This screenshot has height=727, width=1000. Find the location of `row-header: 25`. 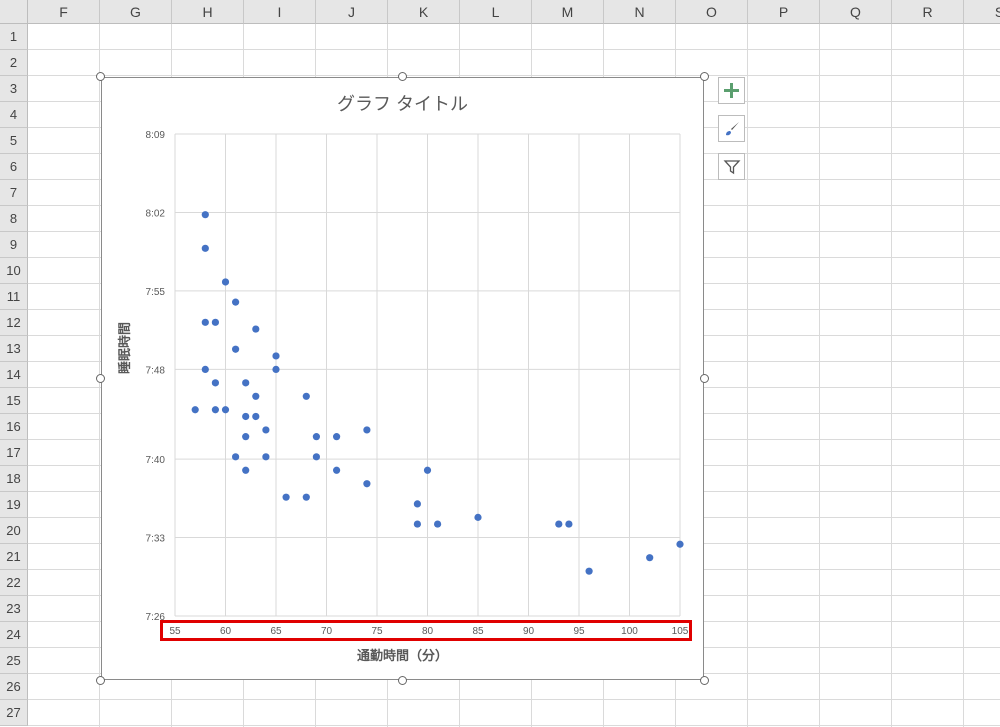

row-header: 25 is located at coordinates (14, 661).